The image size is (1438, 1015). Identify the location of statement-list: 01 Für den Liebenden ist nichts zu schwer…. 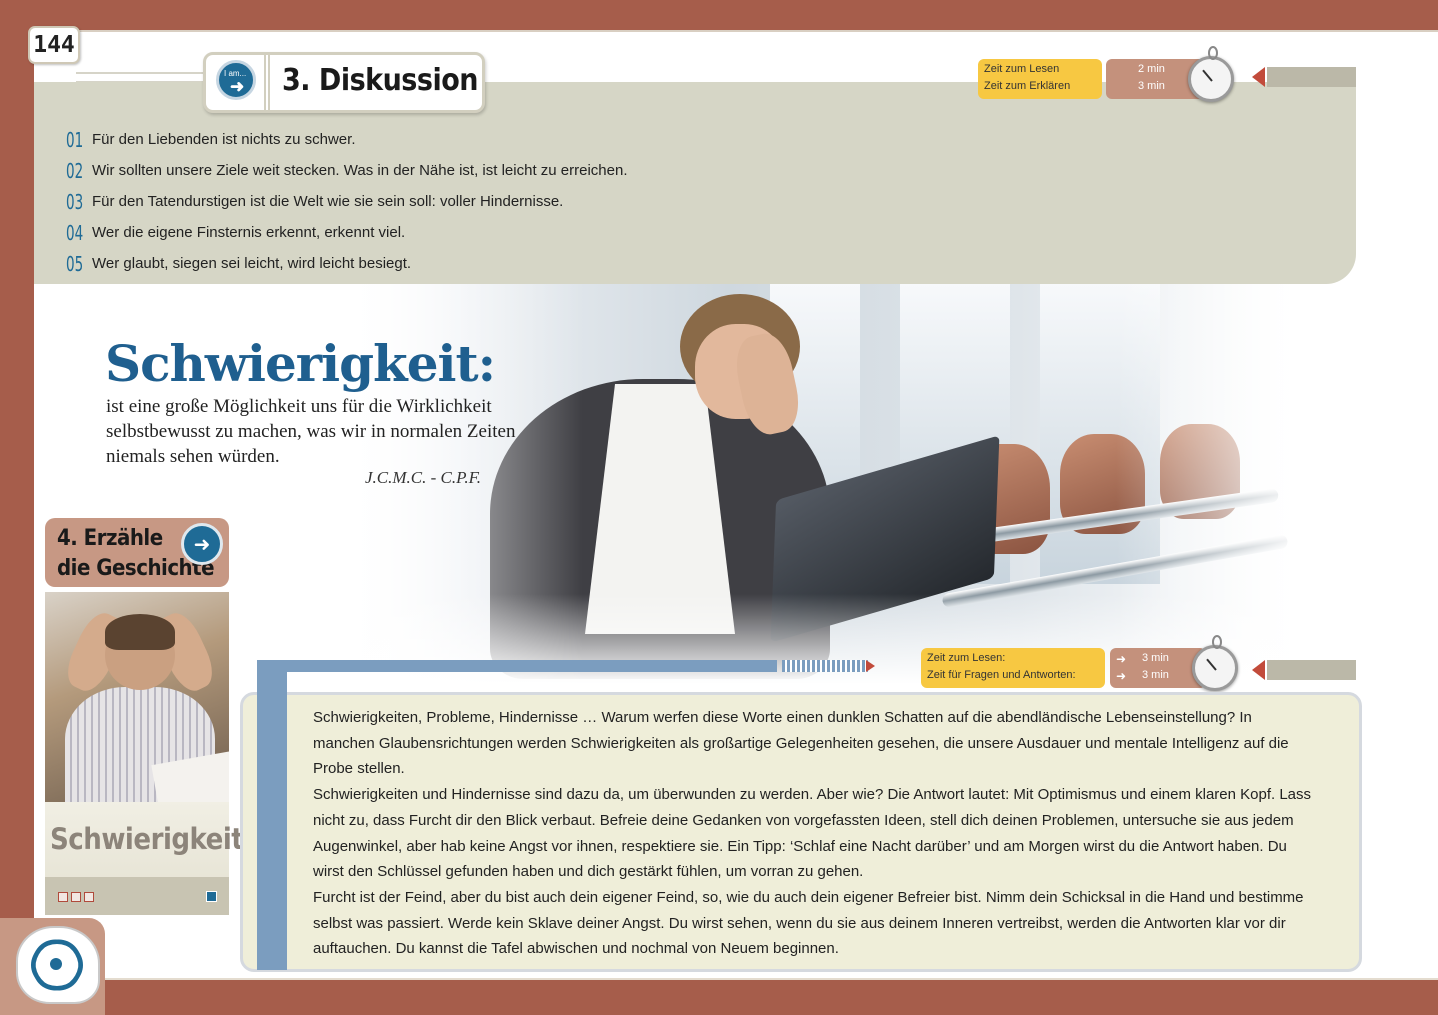
(347, 201).